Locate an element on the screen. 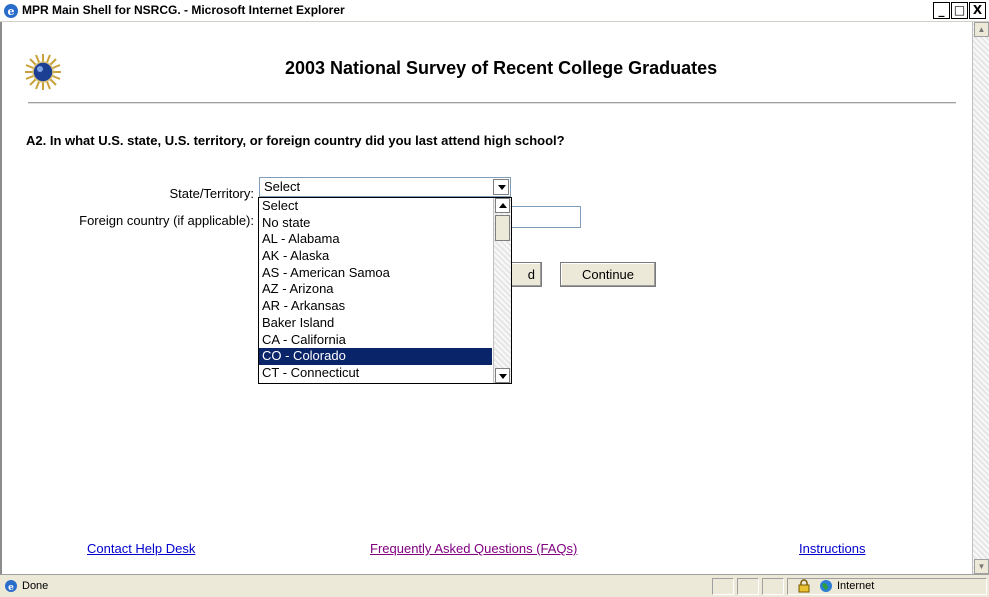  security-zone-text: Internet is located at coordinates (856, 586).